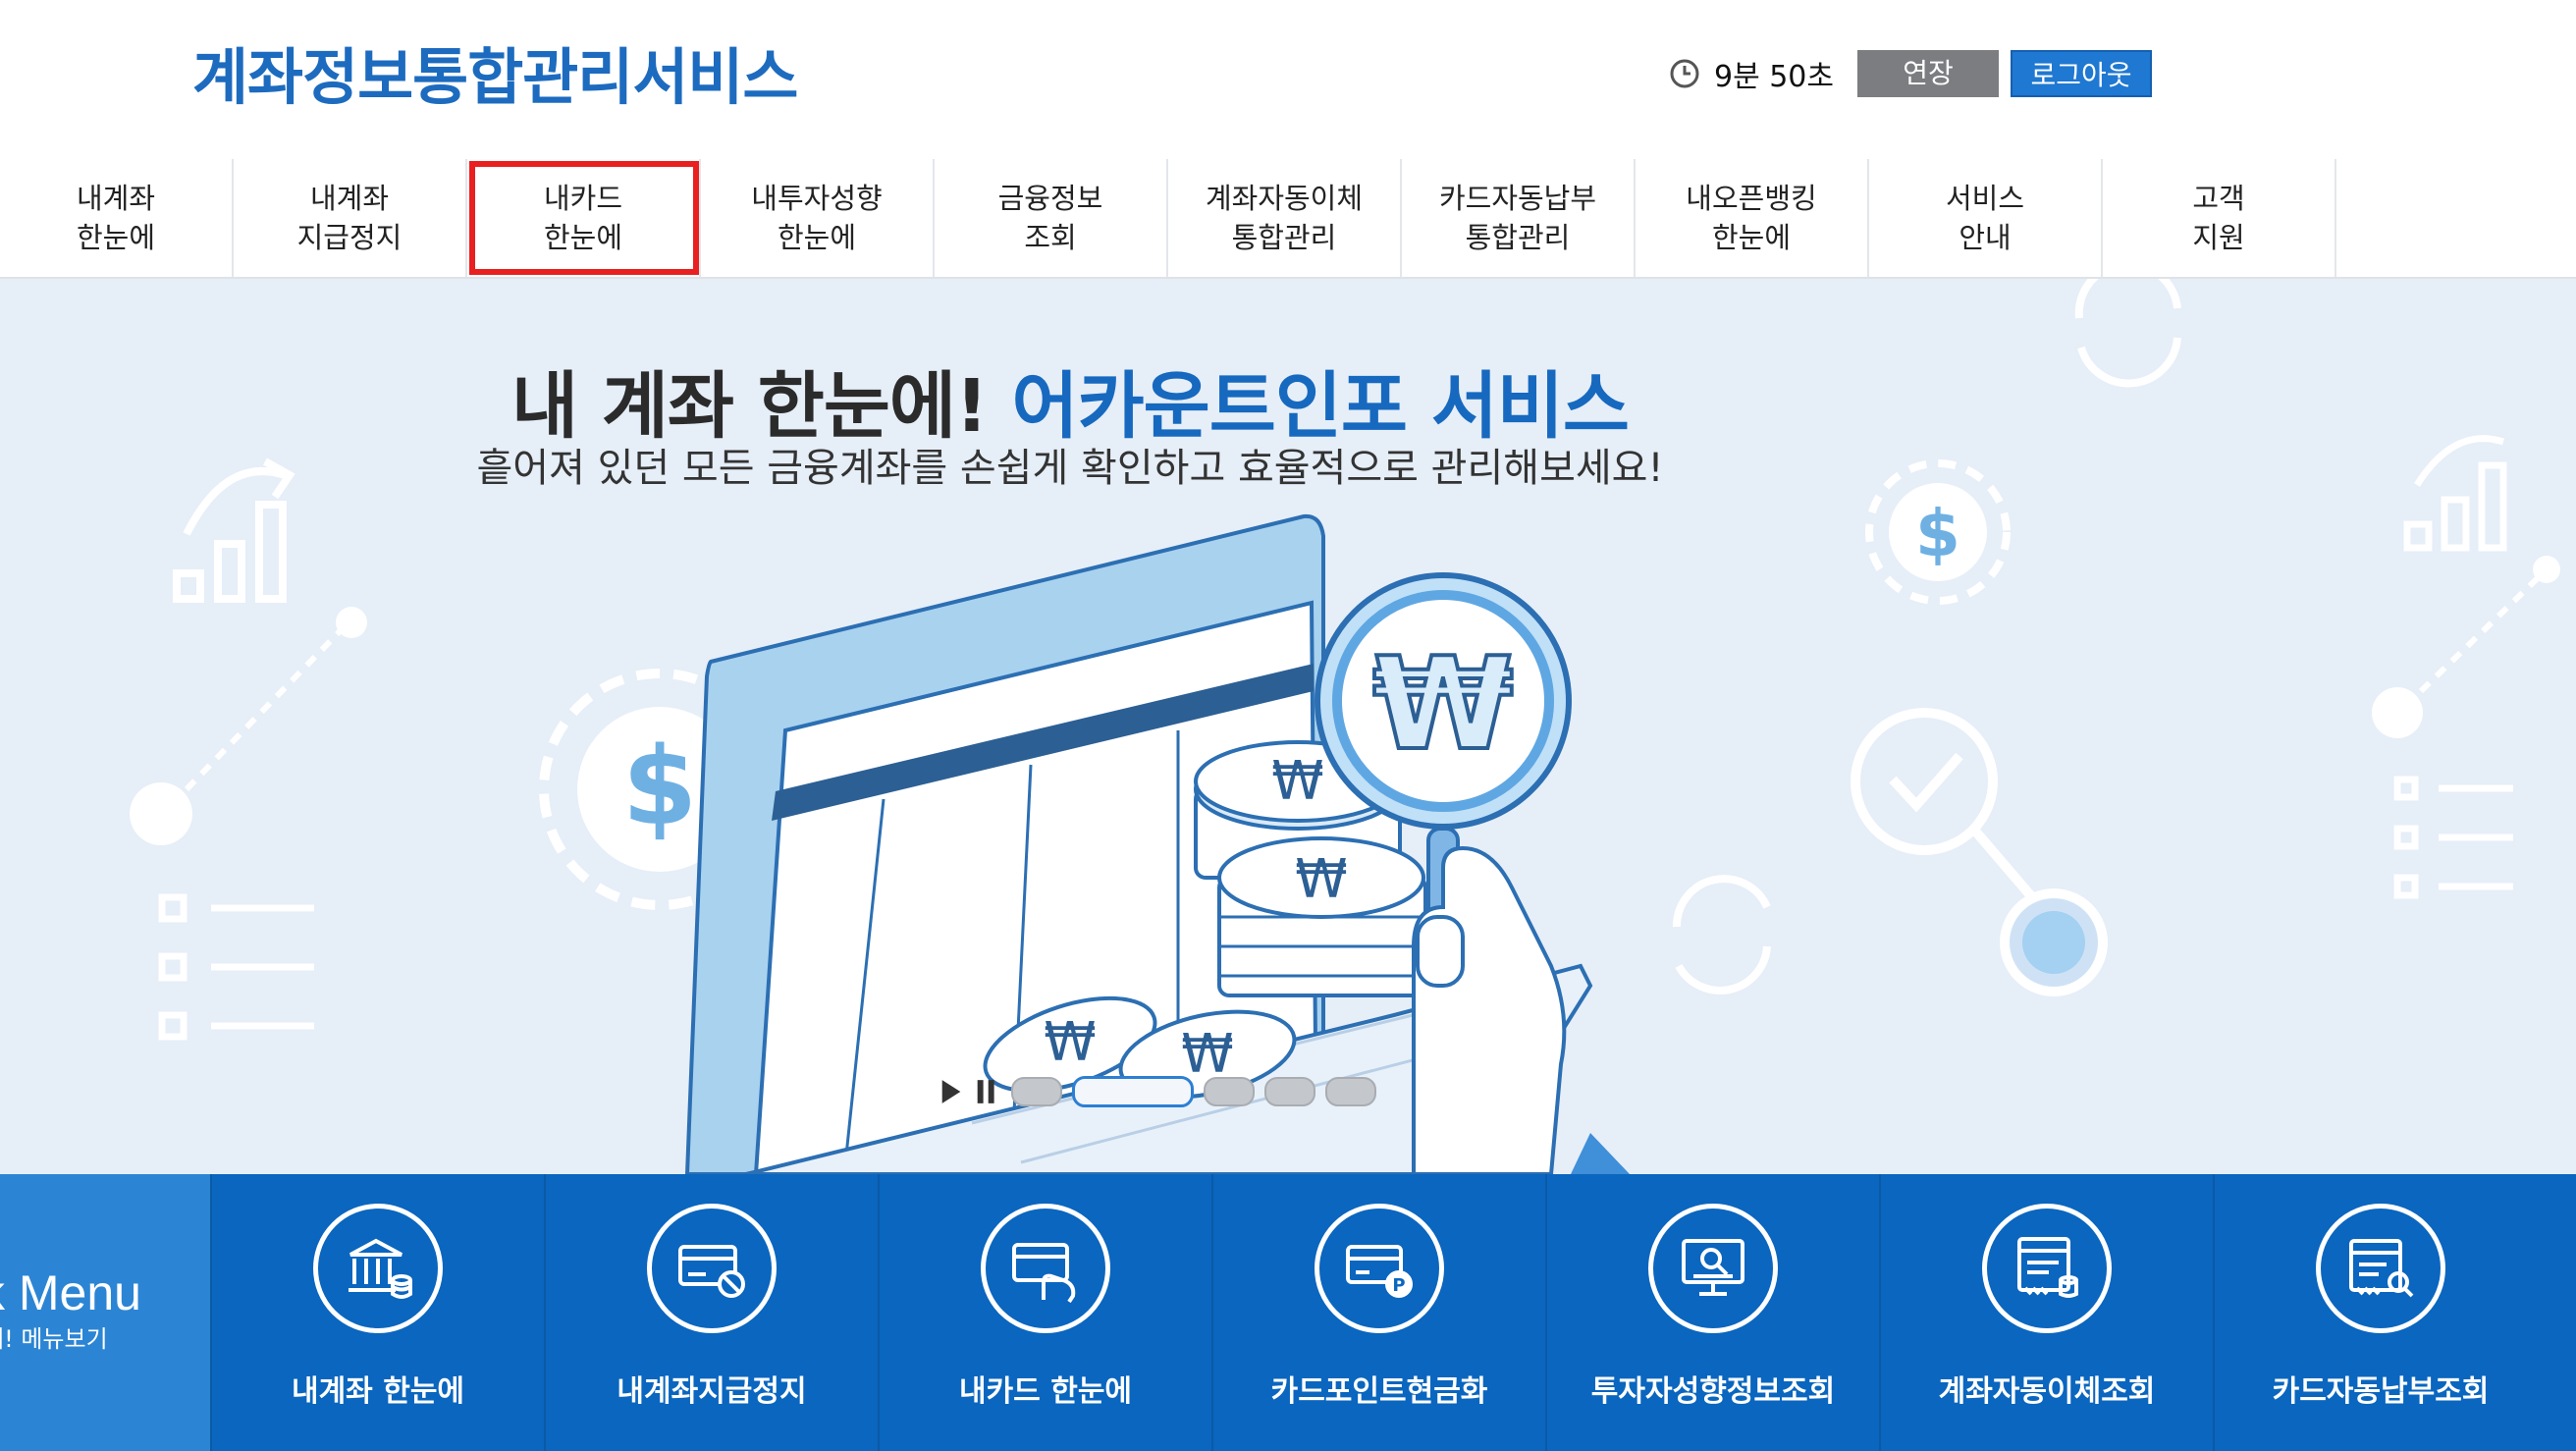  Describe the element at coordinates (818, 218) in the screenshot. I see `nav-item-investment-profile: 내투자성향 한눈에` at that location.